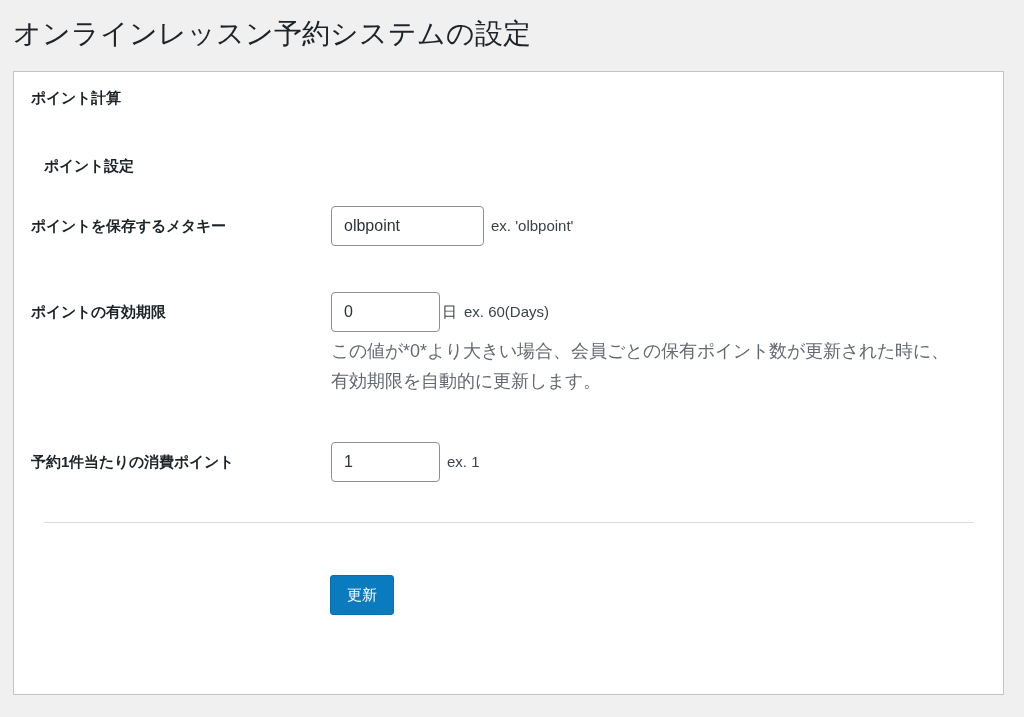 The height and width of the screenshot is (717, 1024). What do you see at coordinates (89, 166) in the screenshot?
I see `subsection-title: ポイント設定` at bounding box center [89, 166].